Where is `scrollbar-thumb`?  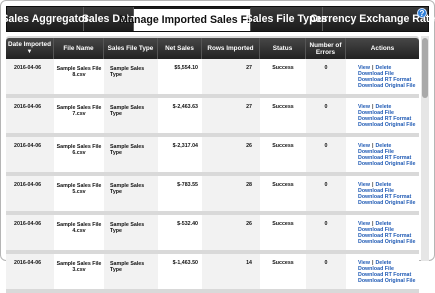
scrollbar-thumb is located at coordinates (425, 68).